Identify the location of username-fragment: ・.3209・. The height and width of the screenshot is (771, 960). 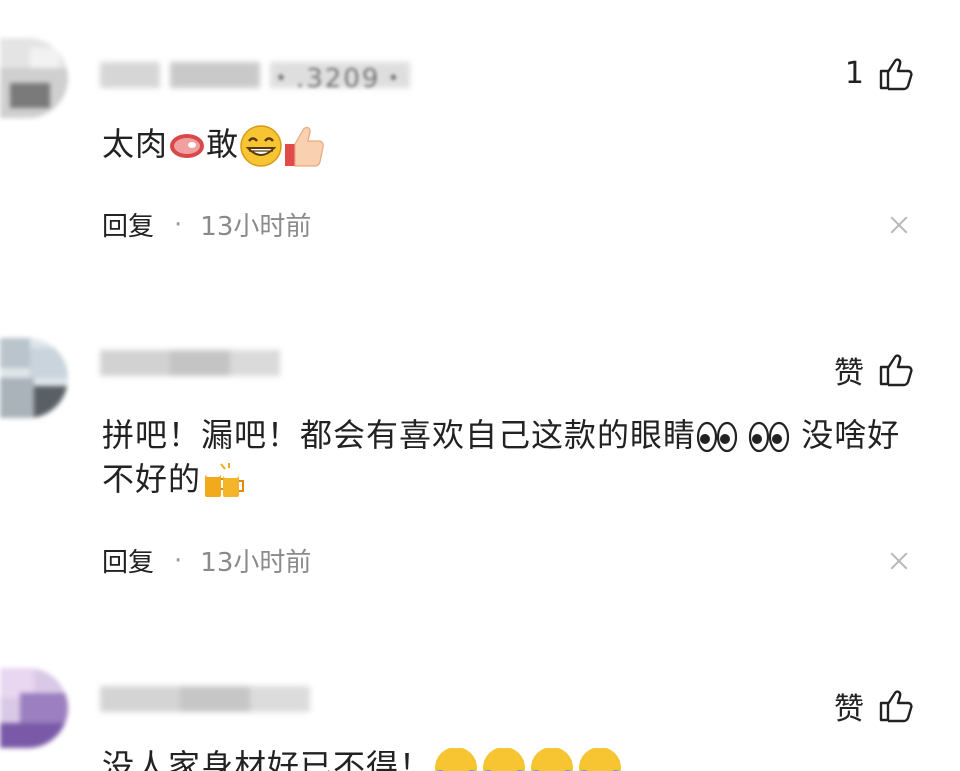
(338, 79).